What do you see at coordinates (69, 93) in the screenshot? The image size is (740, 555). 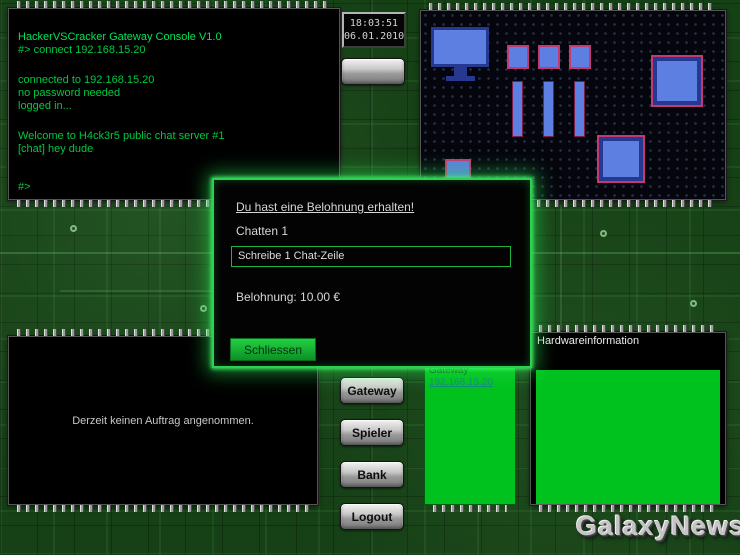 I see `terminal-line: no password needed` at bounding box center [69, 93].